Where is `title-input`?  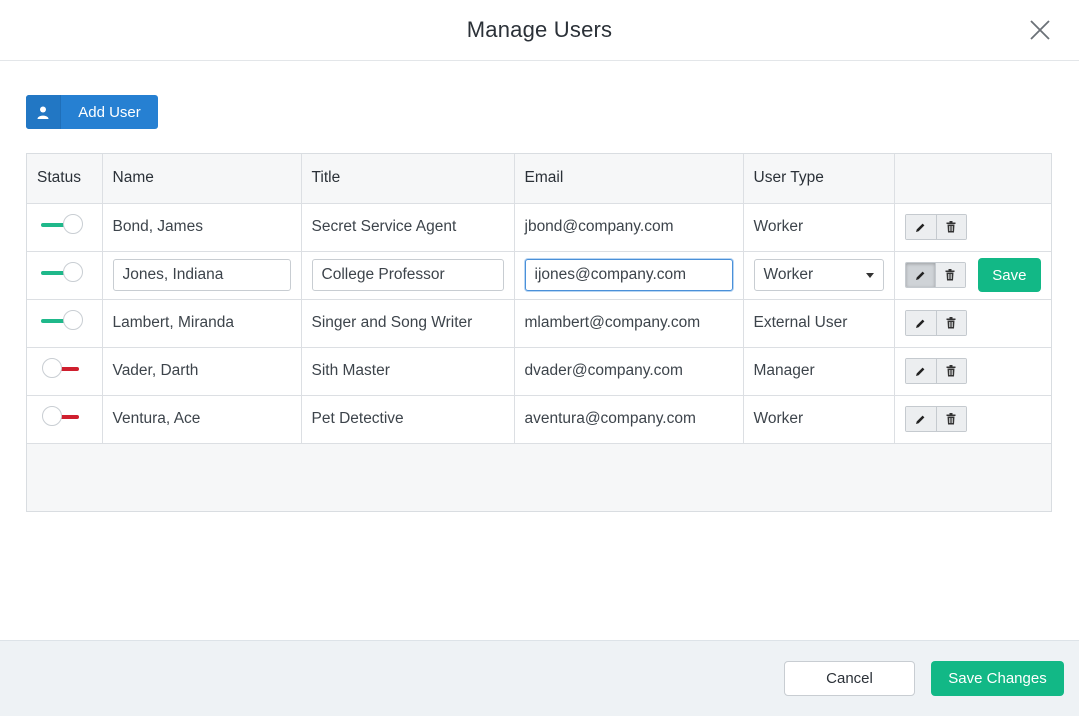
title-input is located at coordinates (407, 275).